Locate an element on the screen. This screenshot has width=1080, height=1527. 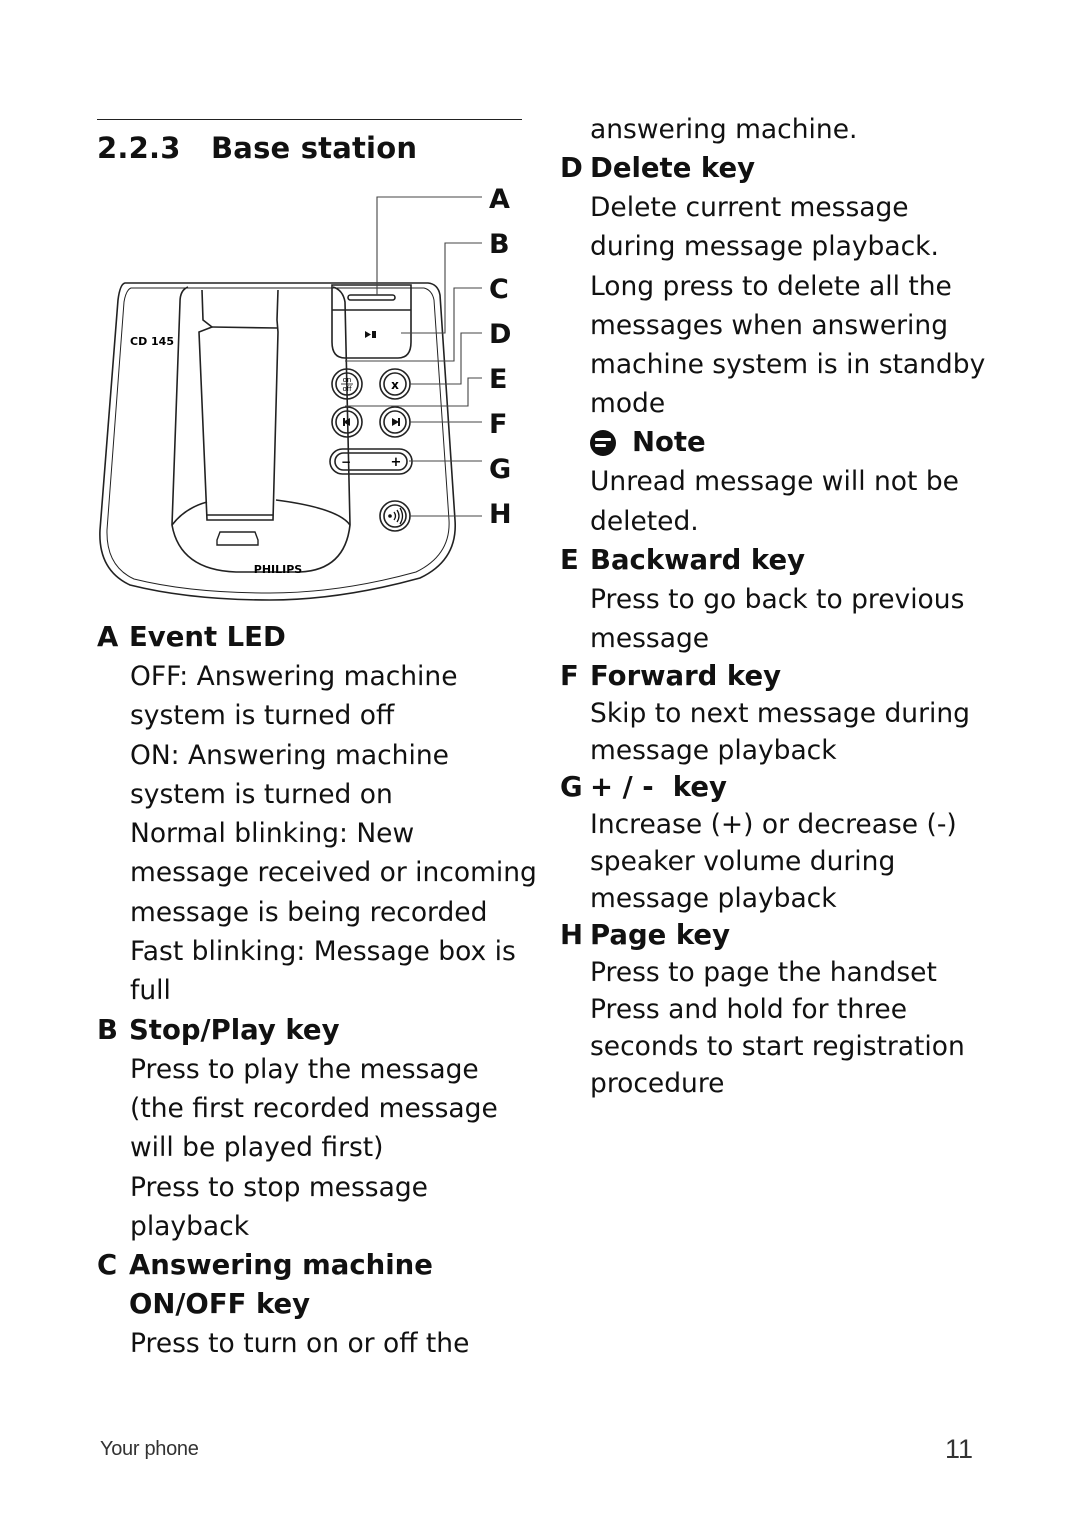
item-d-line: machine system is in standby is located at coordinates (788, 365).